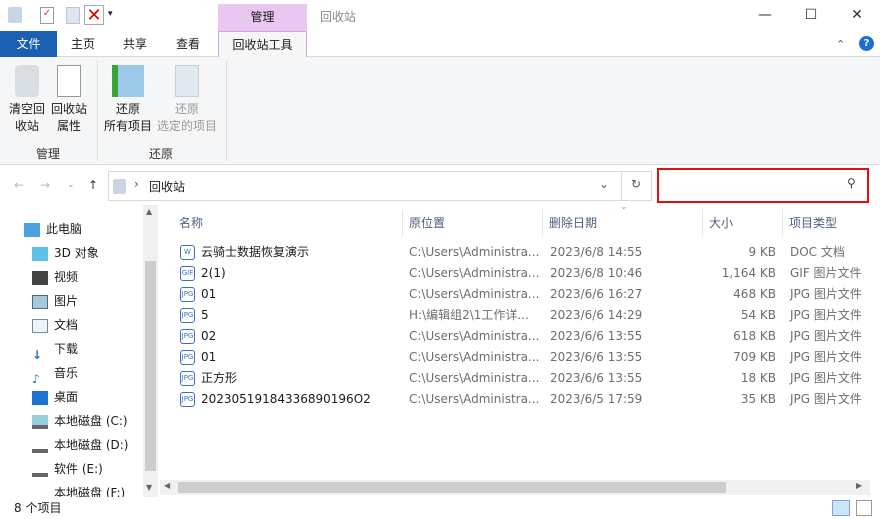  Describe the element at coordinates (840, 44) in the screenshot. I see `collapse-ribbon-icon: ⌃` at that location.